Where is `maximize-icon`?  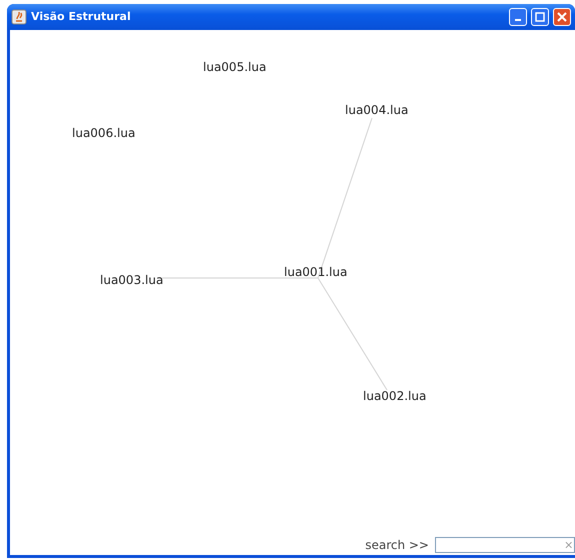
maximize-icon is located at coordinates (540, 17).